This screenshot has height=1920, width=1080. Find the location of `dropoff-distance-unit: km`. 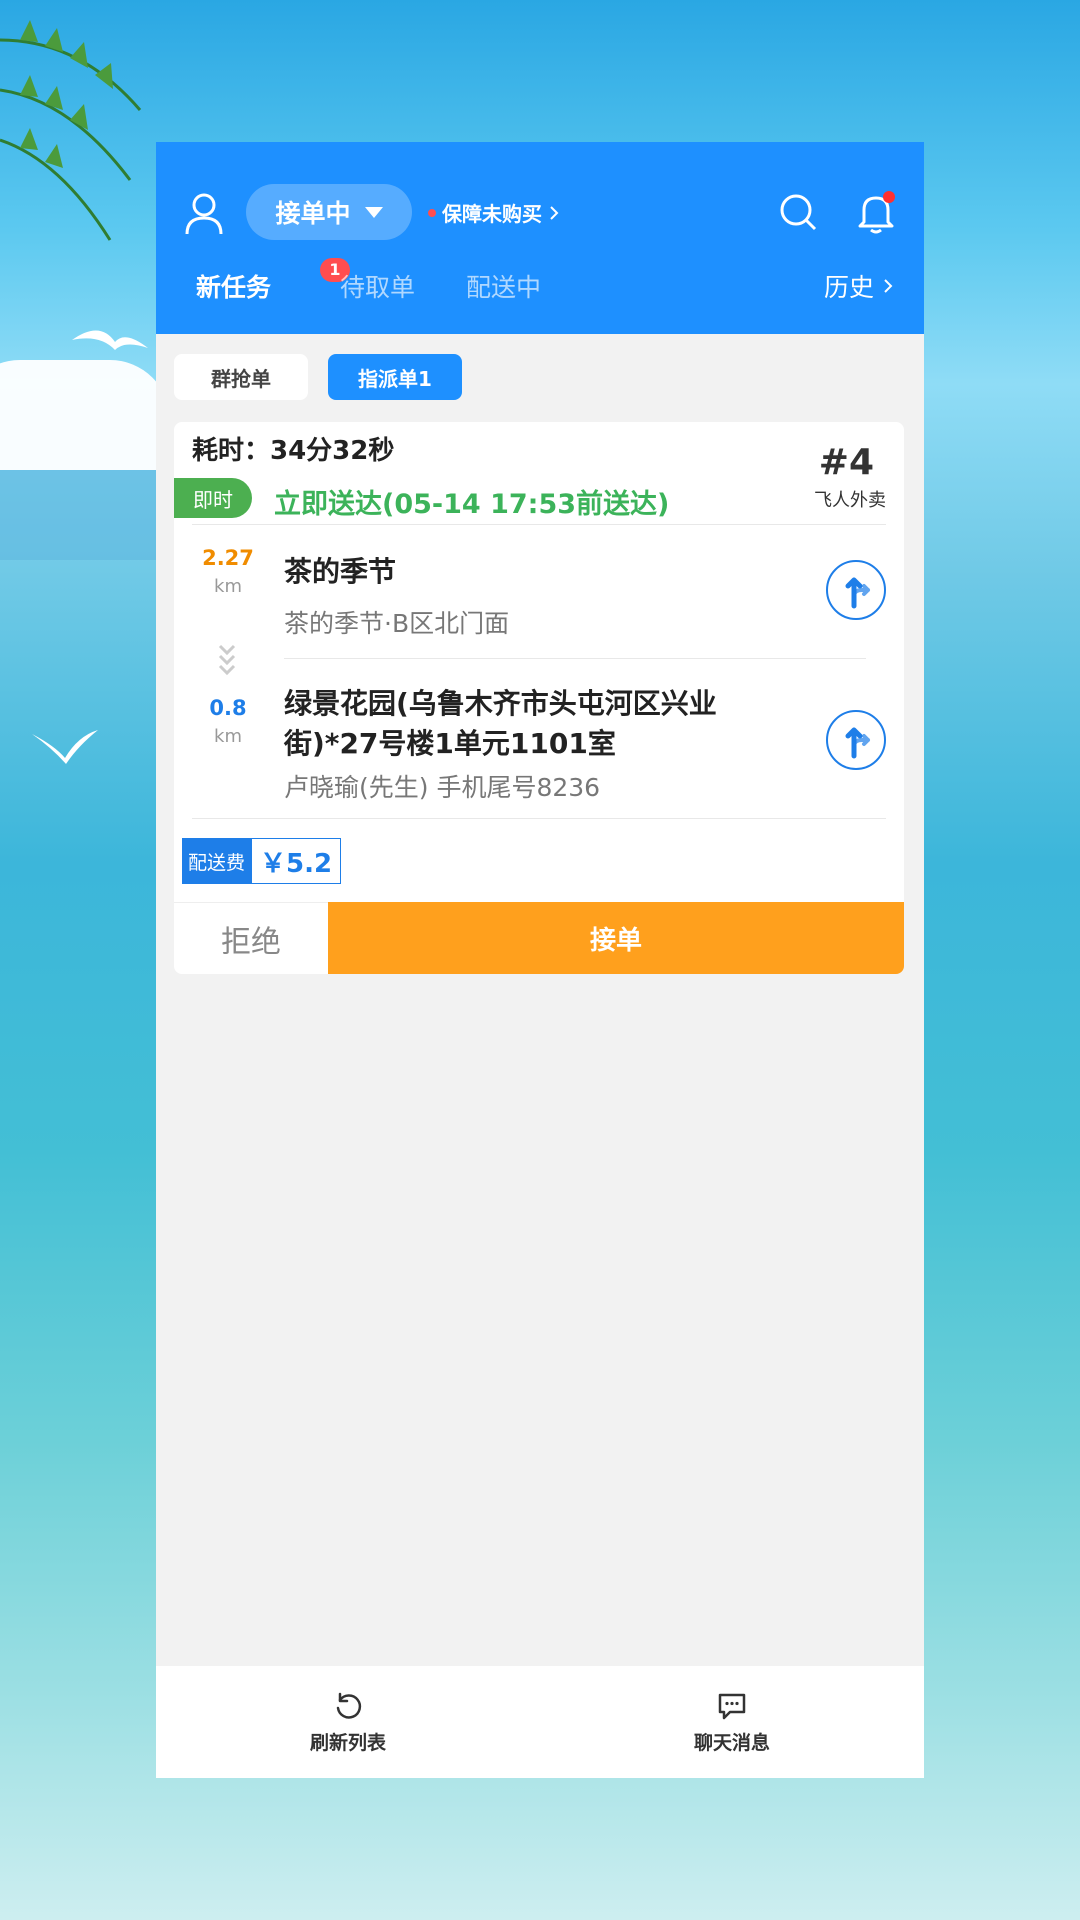

dropoff-distance-unit: km is located at coordinates (228, 736).